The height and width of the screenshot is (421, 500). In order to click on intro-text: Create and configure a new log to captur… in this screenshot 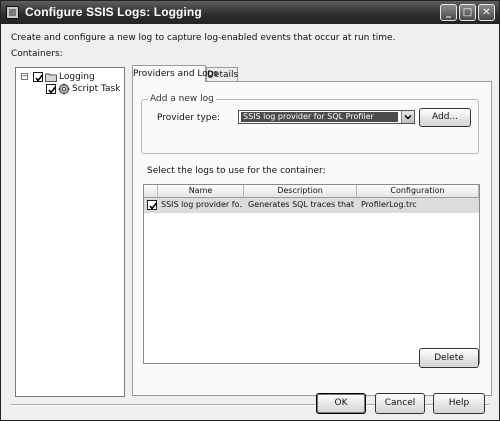, I will do `click(203, 38)`.